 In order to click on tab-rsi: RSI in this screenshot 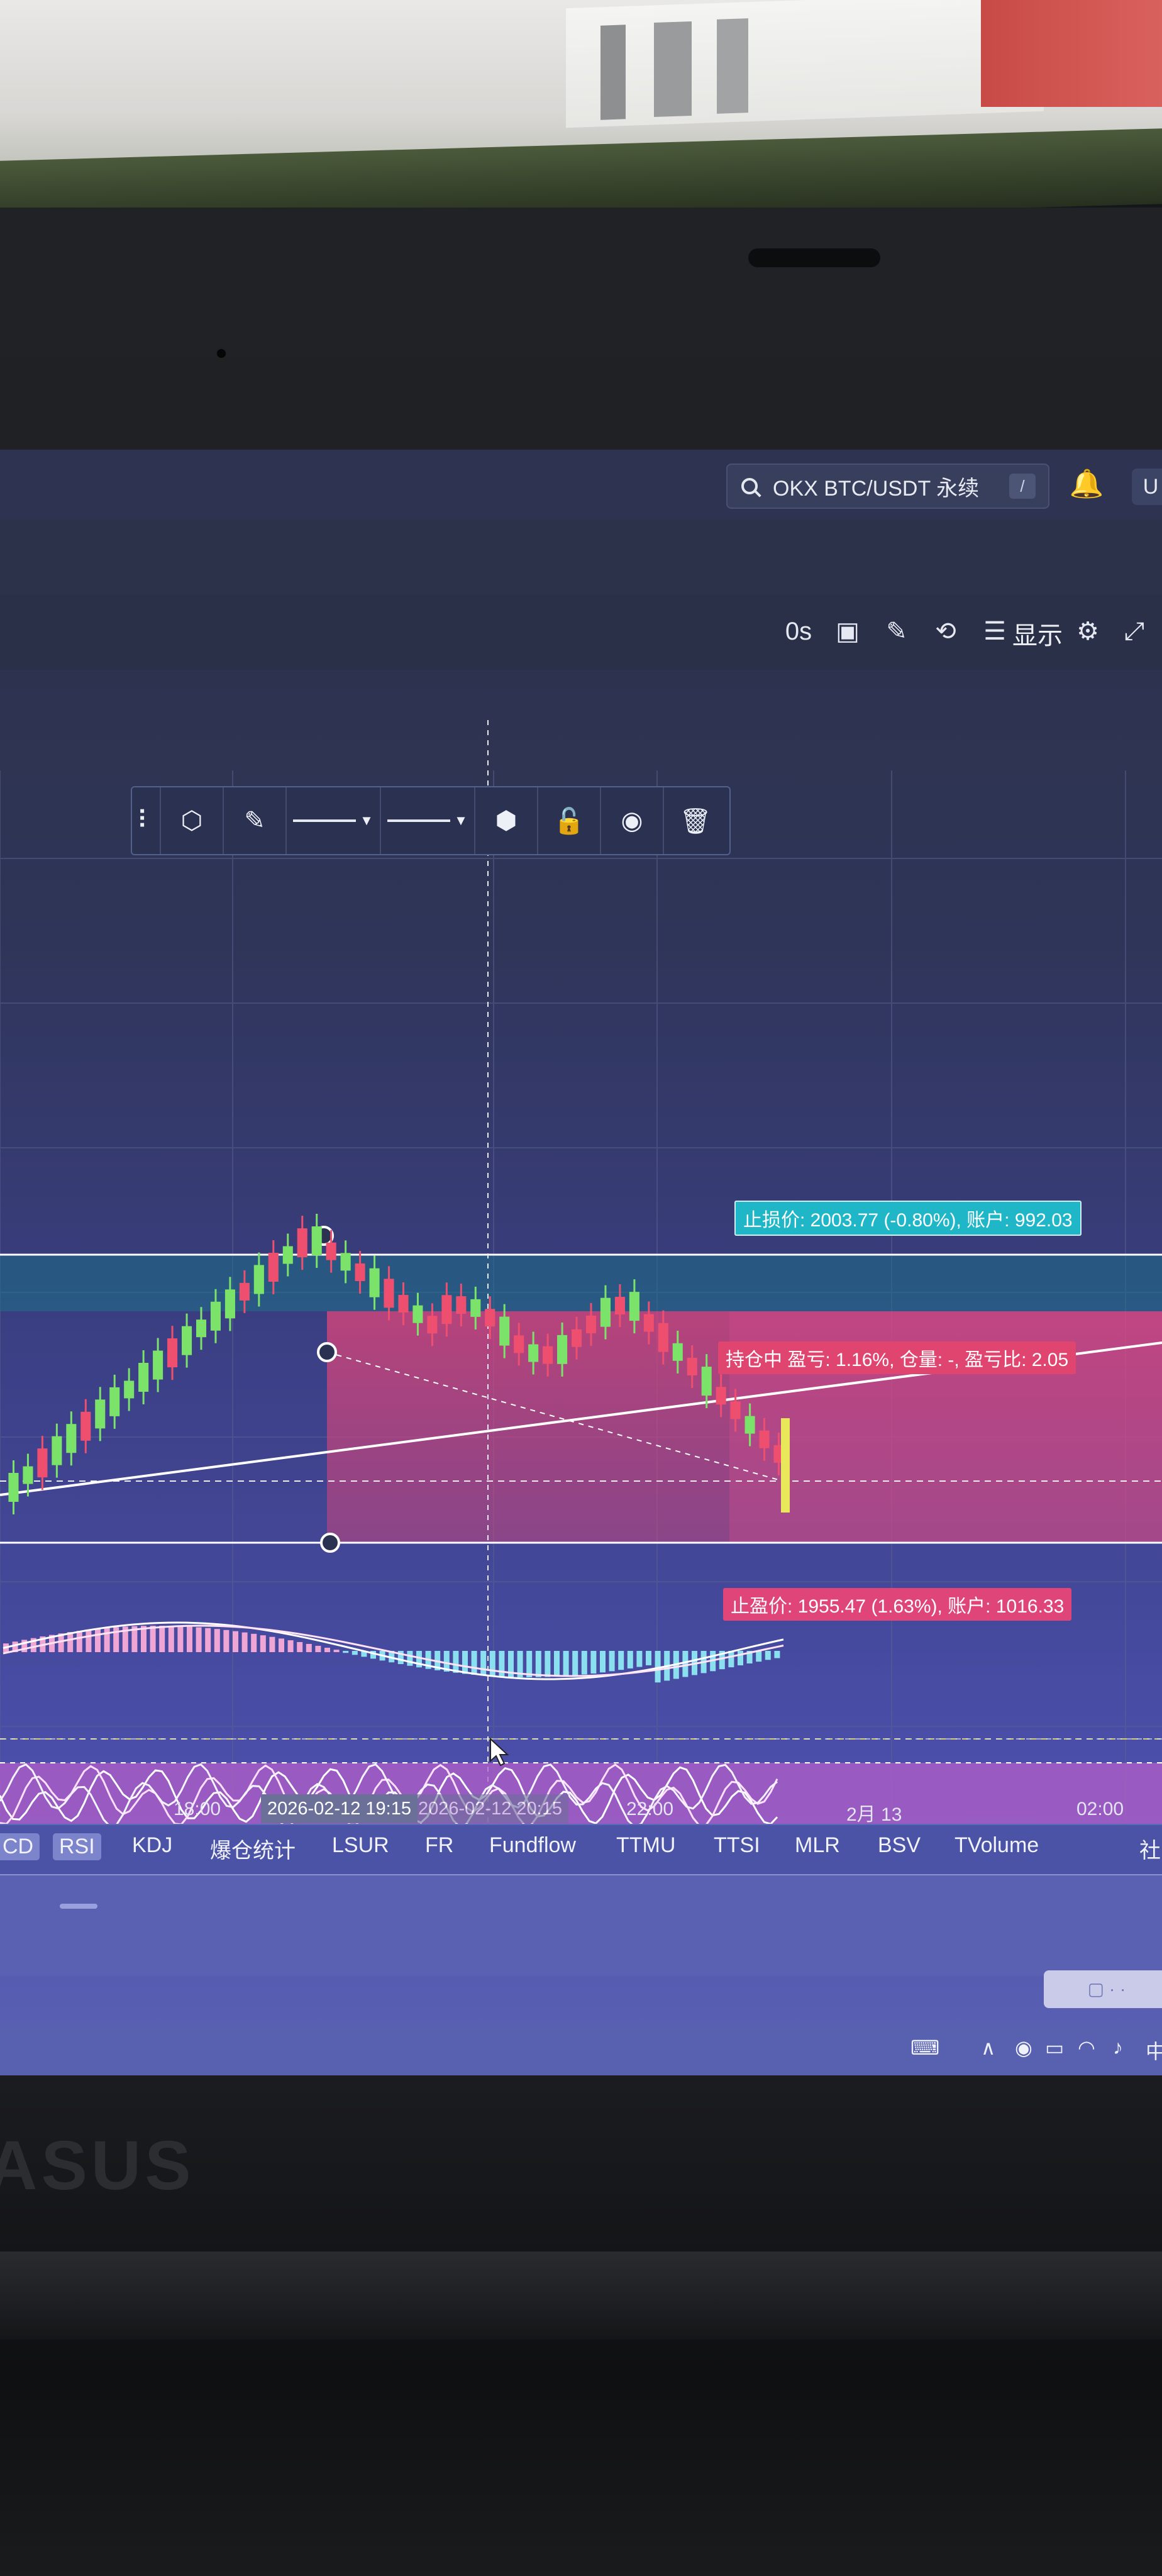, I will do `click(77, 1846)`.